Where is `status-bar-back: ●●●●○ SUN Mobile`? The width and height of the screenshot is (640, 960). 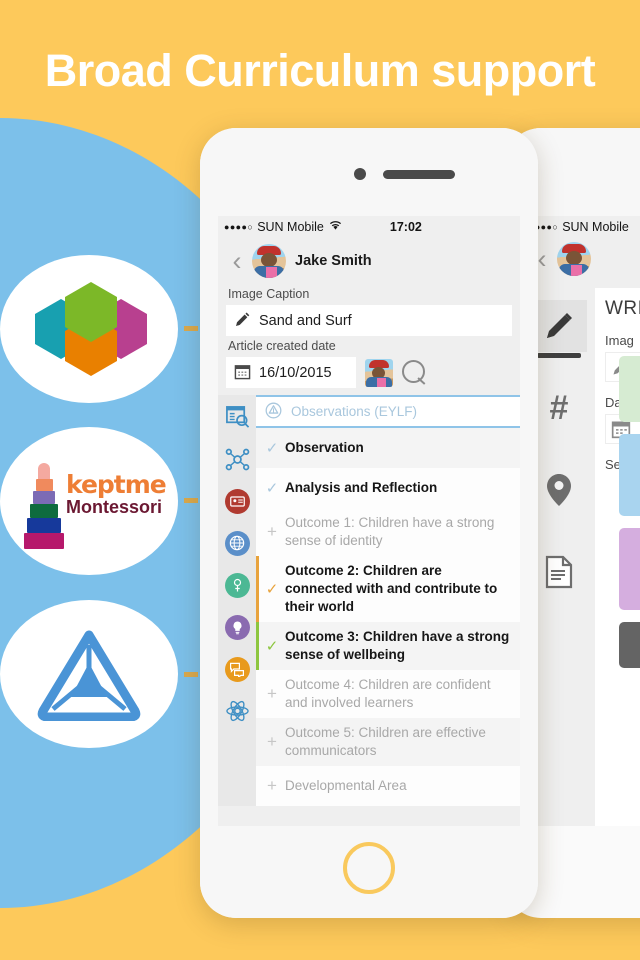
status-bar-back: ●●●●○ SUN Mobile is located at coordinates (581, 225).